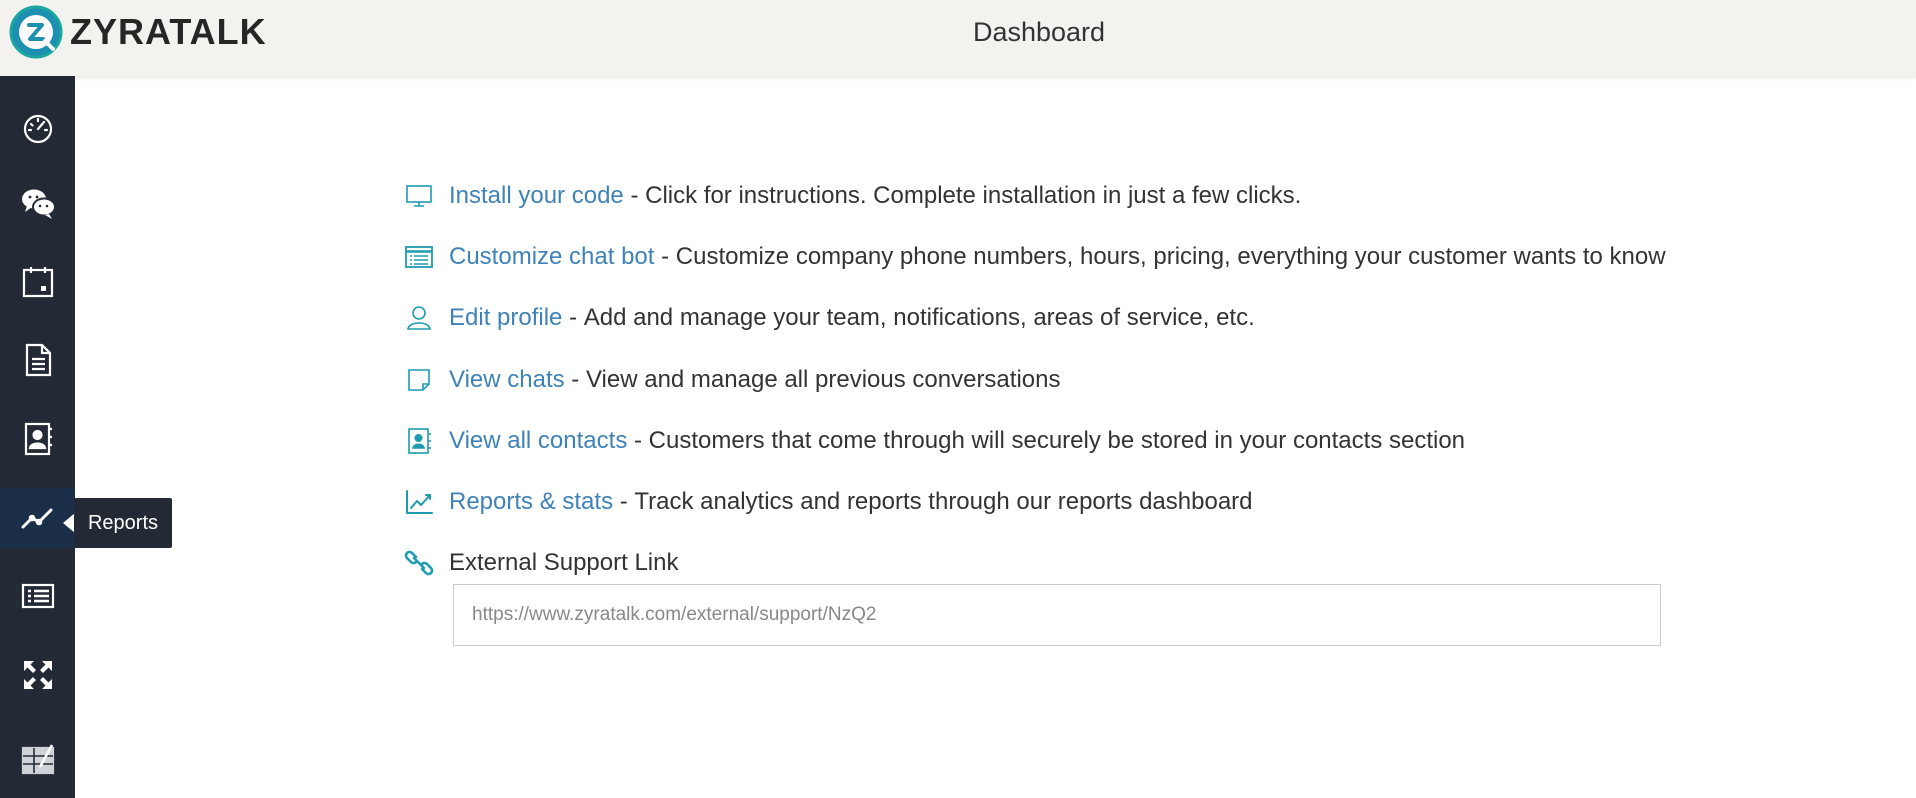  I want to click on external-support-label: External Support Link, so click(564, 563).